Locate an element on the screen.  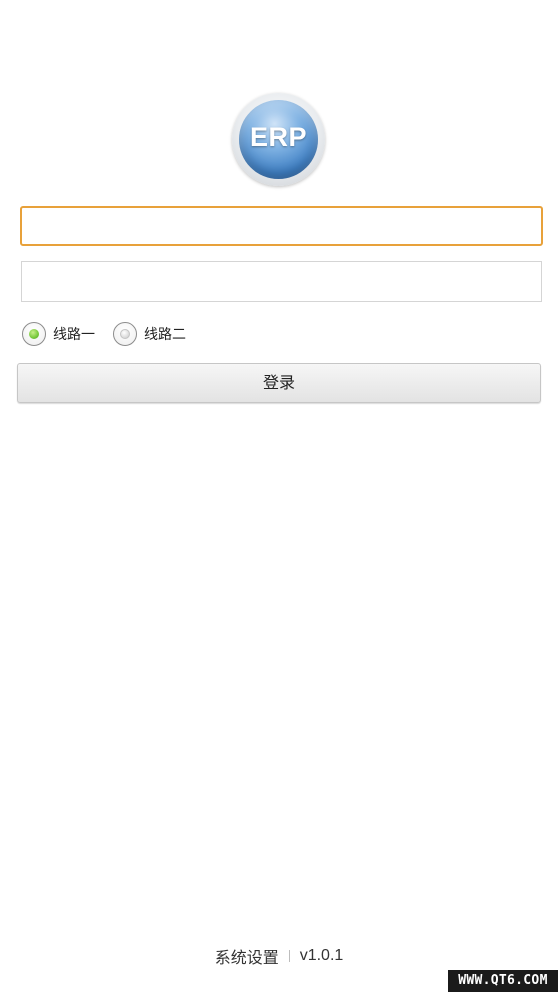
route-option-2-label: 线路二 is located at coordinates (165, 335).